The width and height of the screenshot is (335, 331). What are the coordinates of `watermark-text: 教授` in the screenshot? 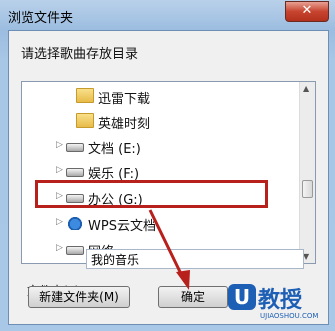 It's located at (280, 300).